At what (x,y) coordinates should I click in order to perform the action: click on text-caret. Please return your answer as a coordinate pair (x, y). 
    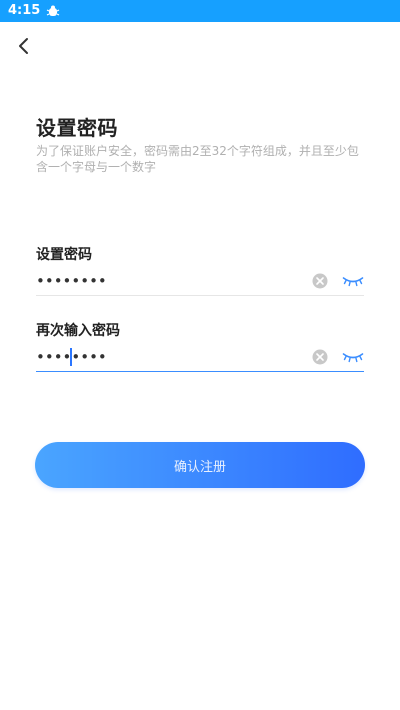
    Looking at the image, I should click on (71, 357).